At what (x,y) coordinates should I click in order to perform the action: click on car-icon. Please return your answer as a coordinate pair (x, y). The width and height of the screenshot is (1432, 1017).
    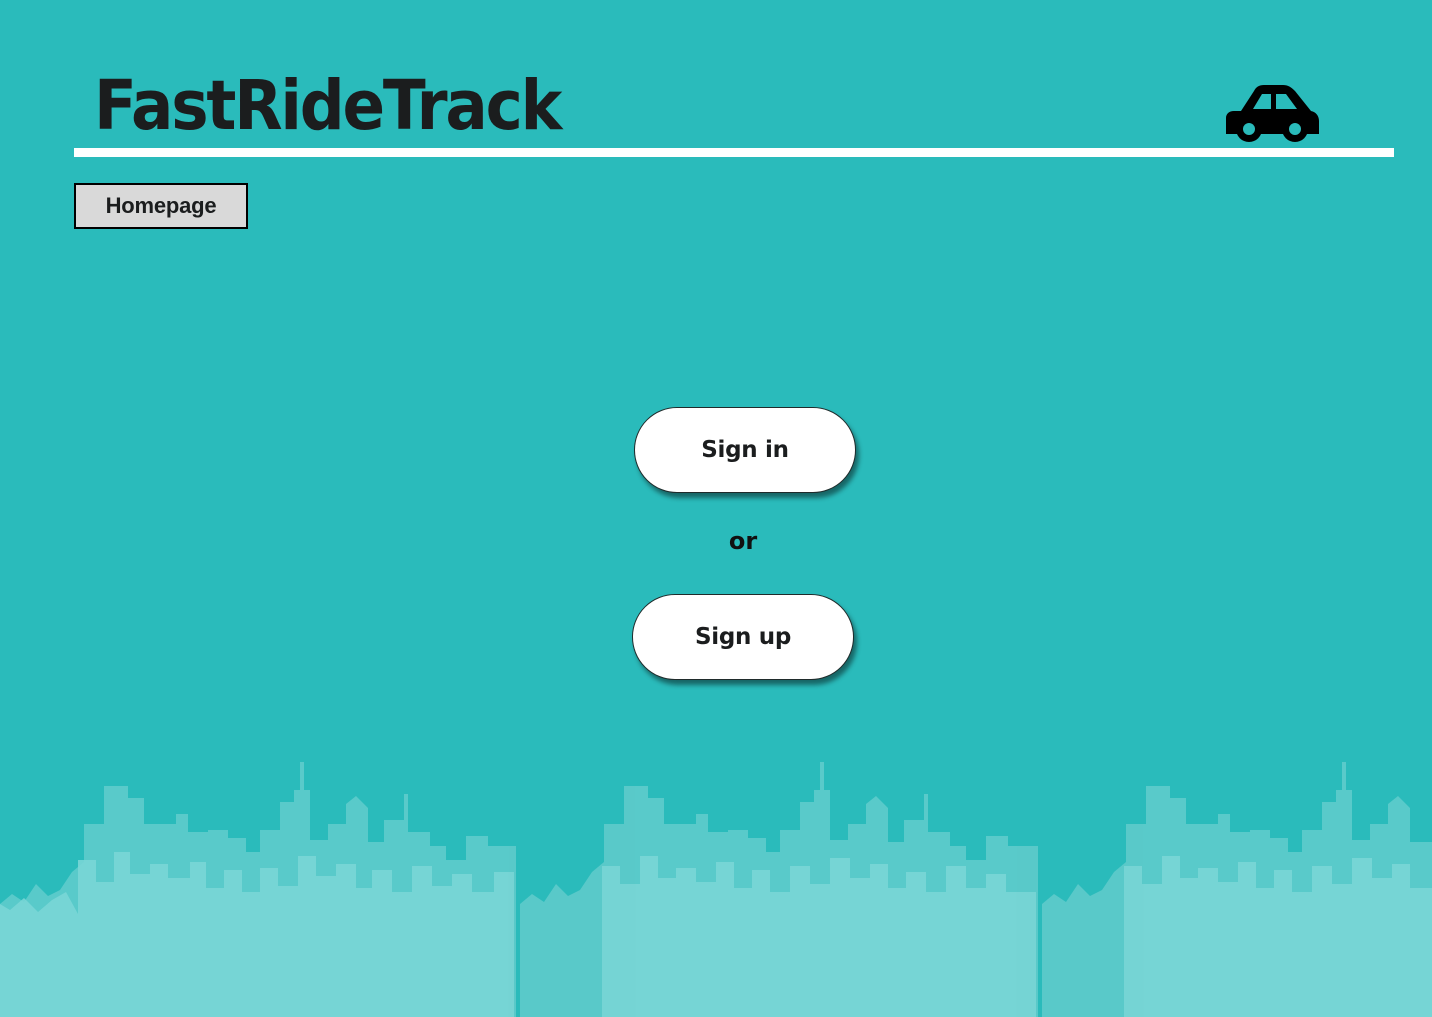
    Looking at the image, I should click on (1272, 113).